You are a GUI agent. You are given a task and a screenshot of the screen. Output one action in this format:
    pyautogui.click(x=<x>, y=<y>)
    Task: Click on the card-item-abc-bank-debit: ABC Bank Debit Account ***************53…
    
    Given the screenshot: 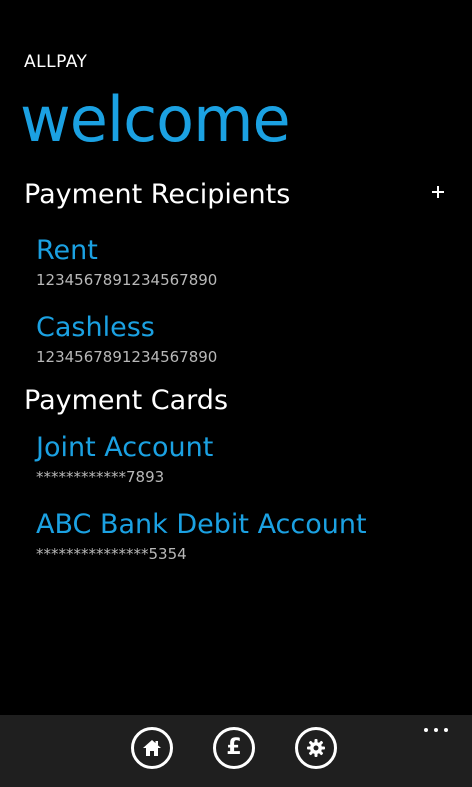 What is the action you would take?
    pyautogui.click(x=236, y=536)
    